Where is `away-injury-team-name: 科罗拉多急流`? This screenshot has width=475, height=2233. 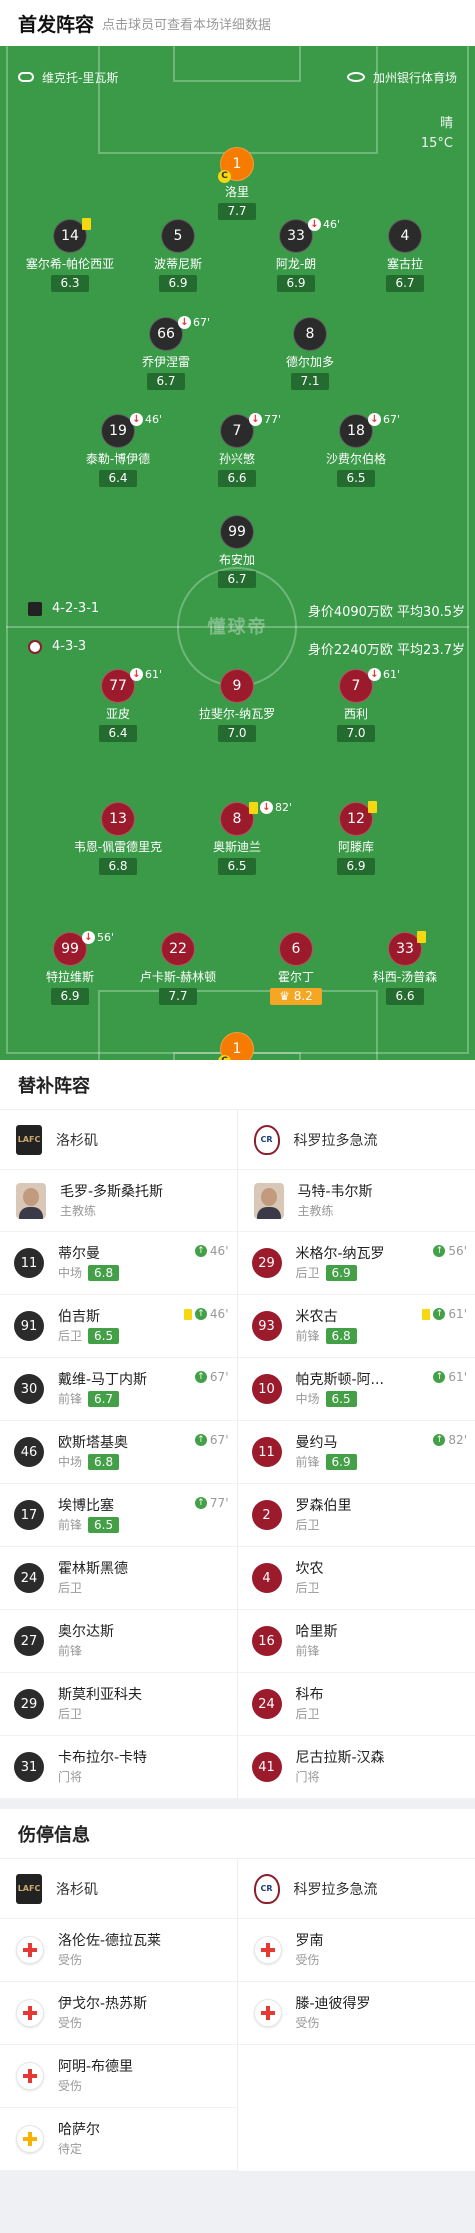
away-injury-team-name: 科罗拉多急流 is located at coordinates (335, 1889).